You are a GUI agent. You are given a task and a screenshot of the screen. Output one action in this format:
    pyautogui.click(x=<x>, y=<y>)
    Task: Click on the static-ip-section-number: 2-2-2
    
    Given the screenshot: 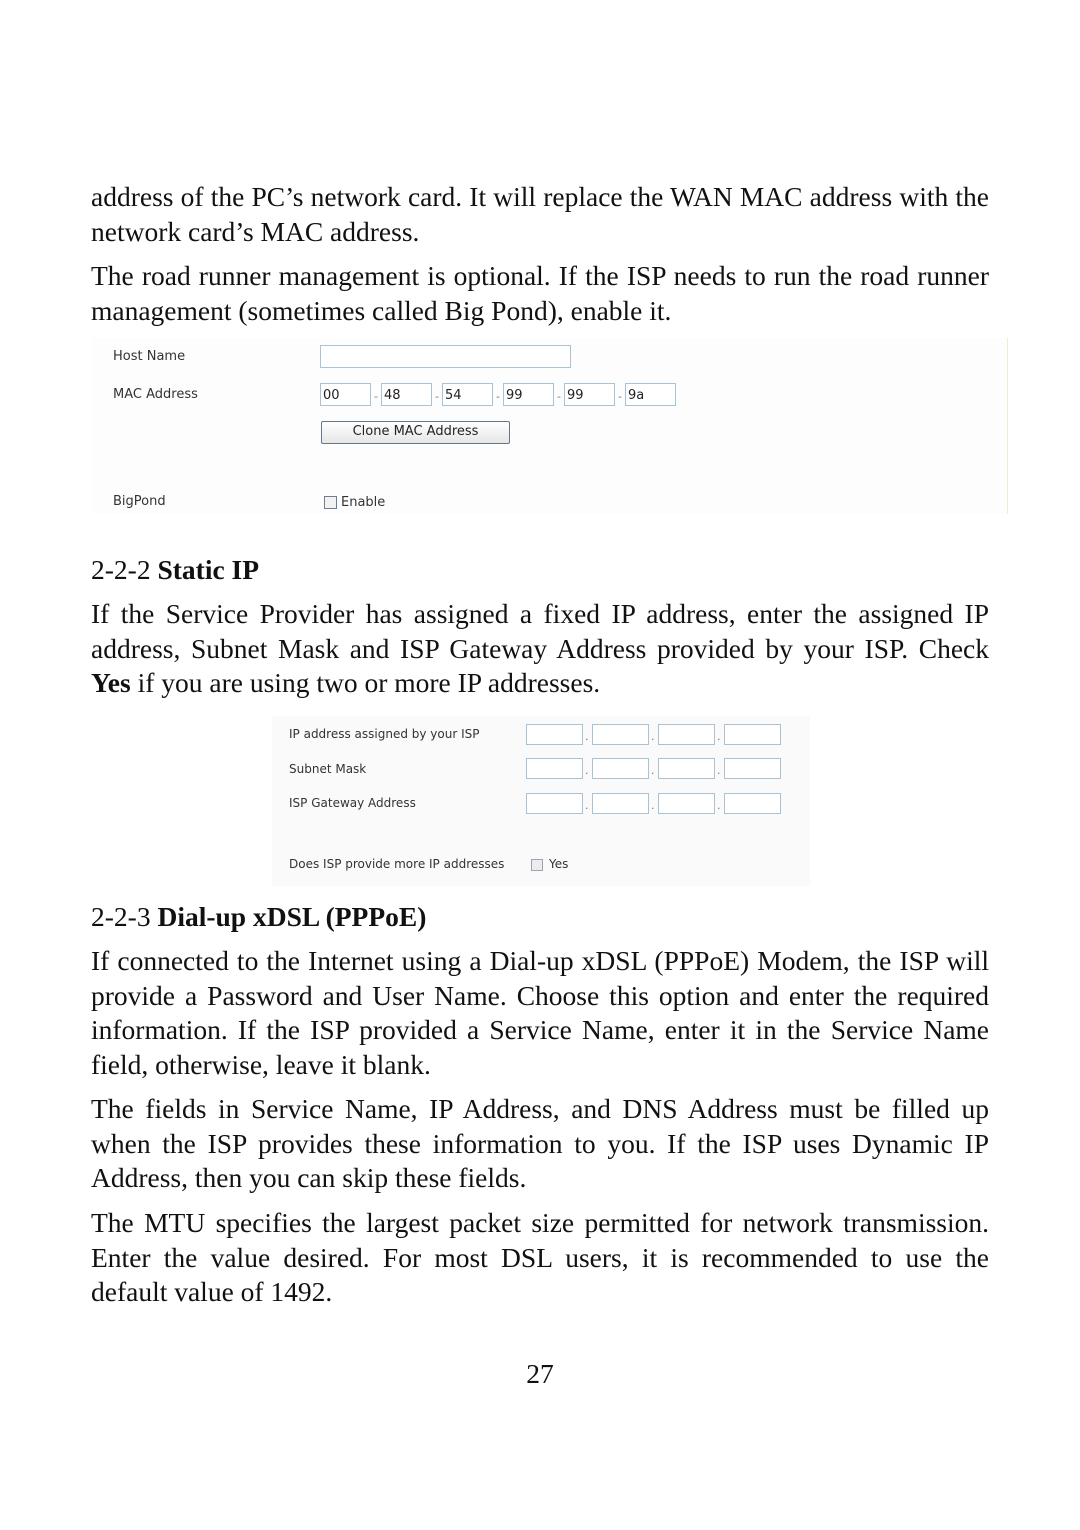 What is the action you would take?
    pyautogui.click(x=121, y=569)
    